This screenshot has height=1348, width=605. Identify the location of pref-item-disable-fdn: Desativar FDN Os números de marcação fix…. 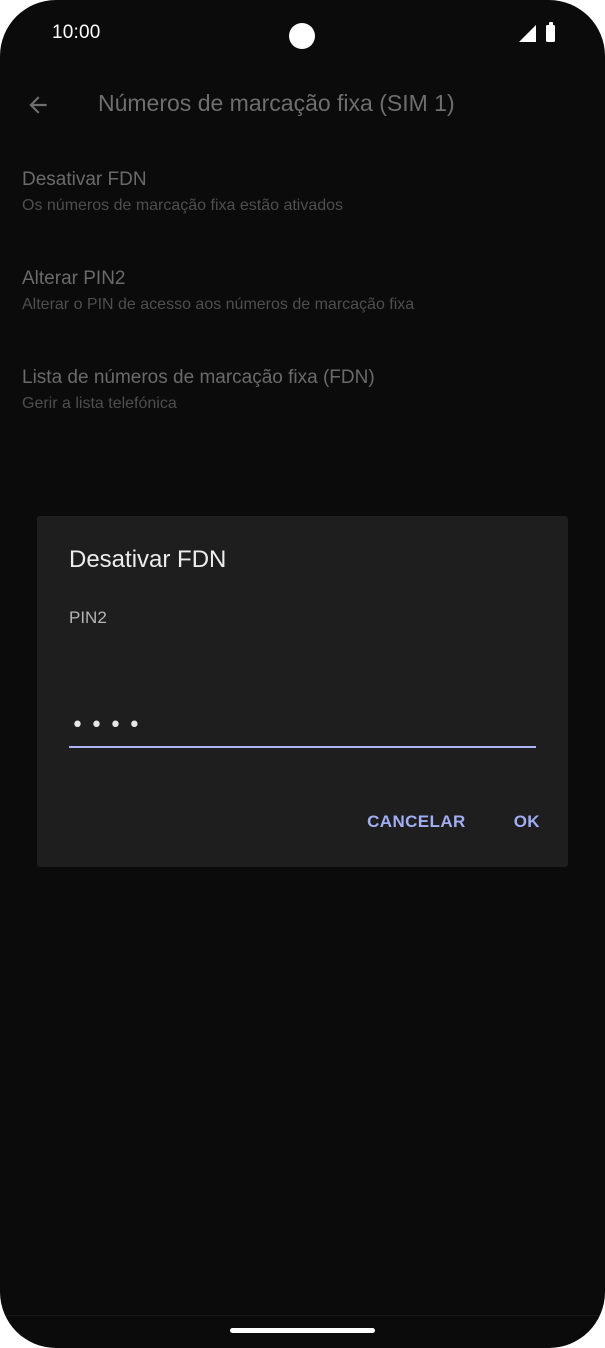
(302, 192).